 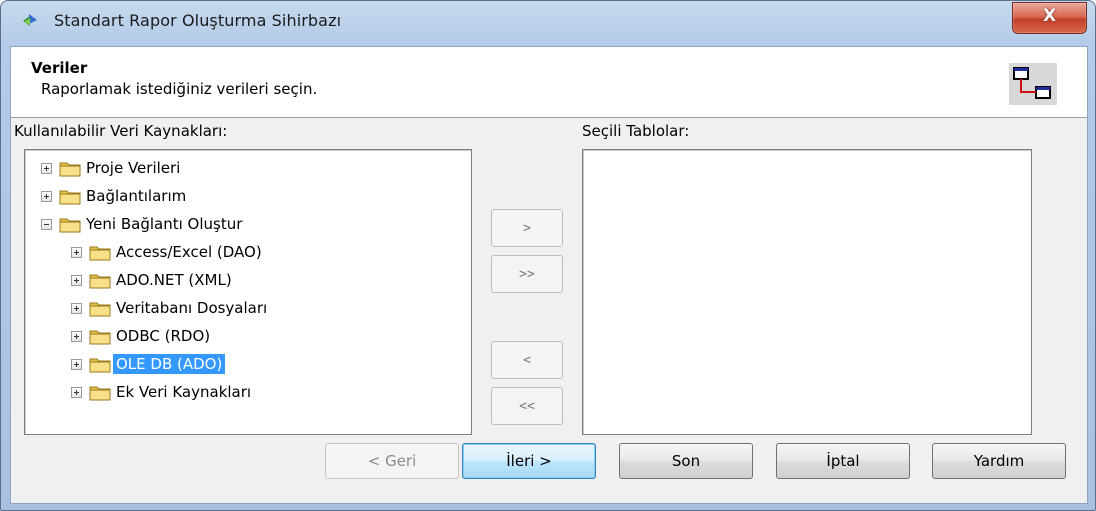 I want to click on tree-item-label: ODBC (RDO), so click(x=163, y=336).